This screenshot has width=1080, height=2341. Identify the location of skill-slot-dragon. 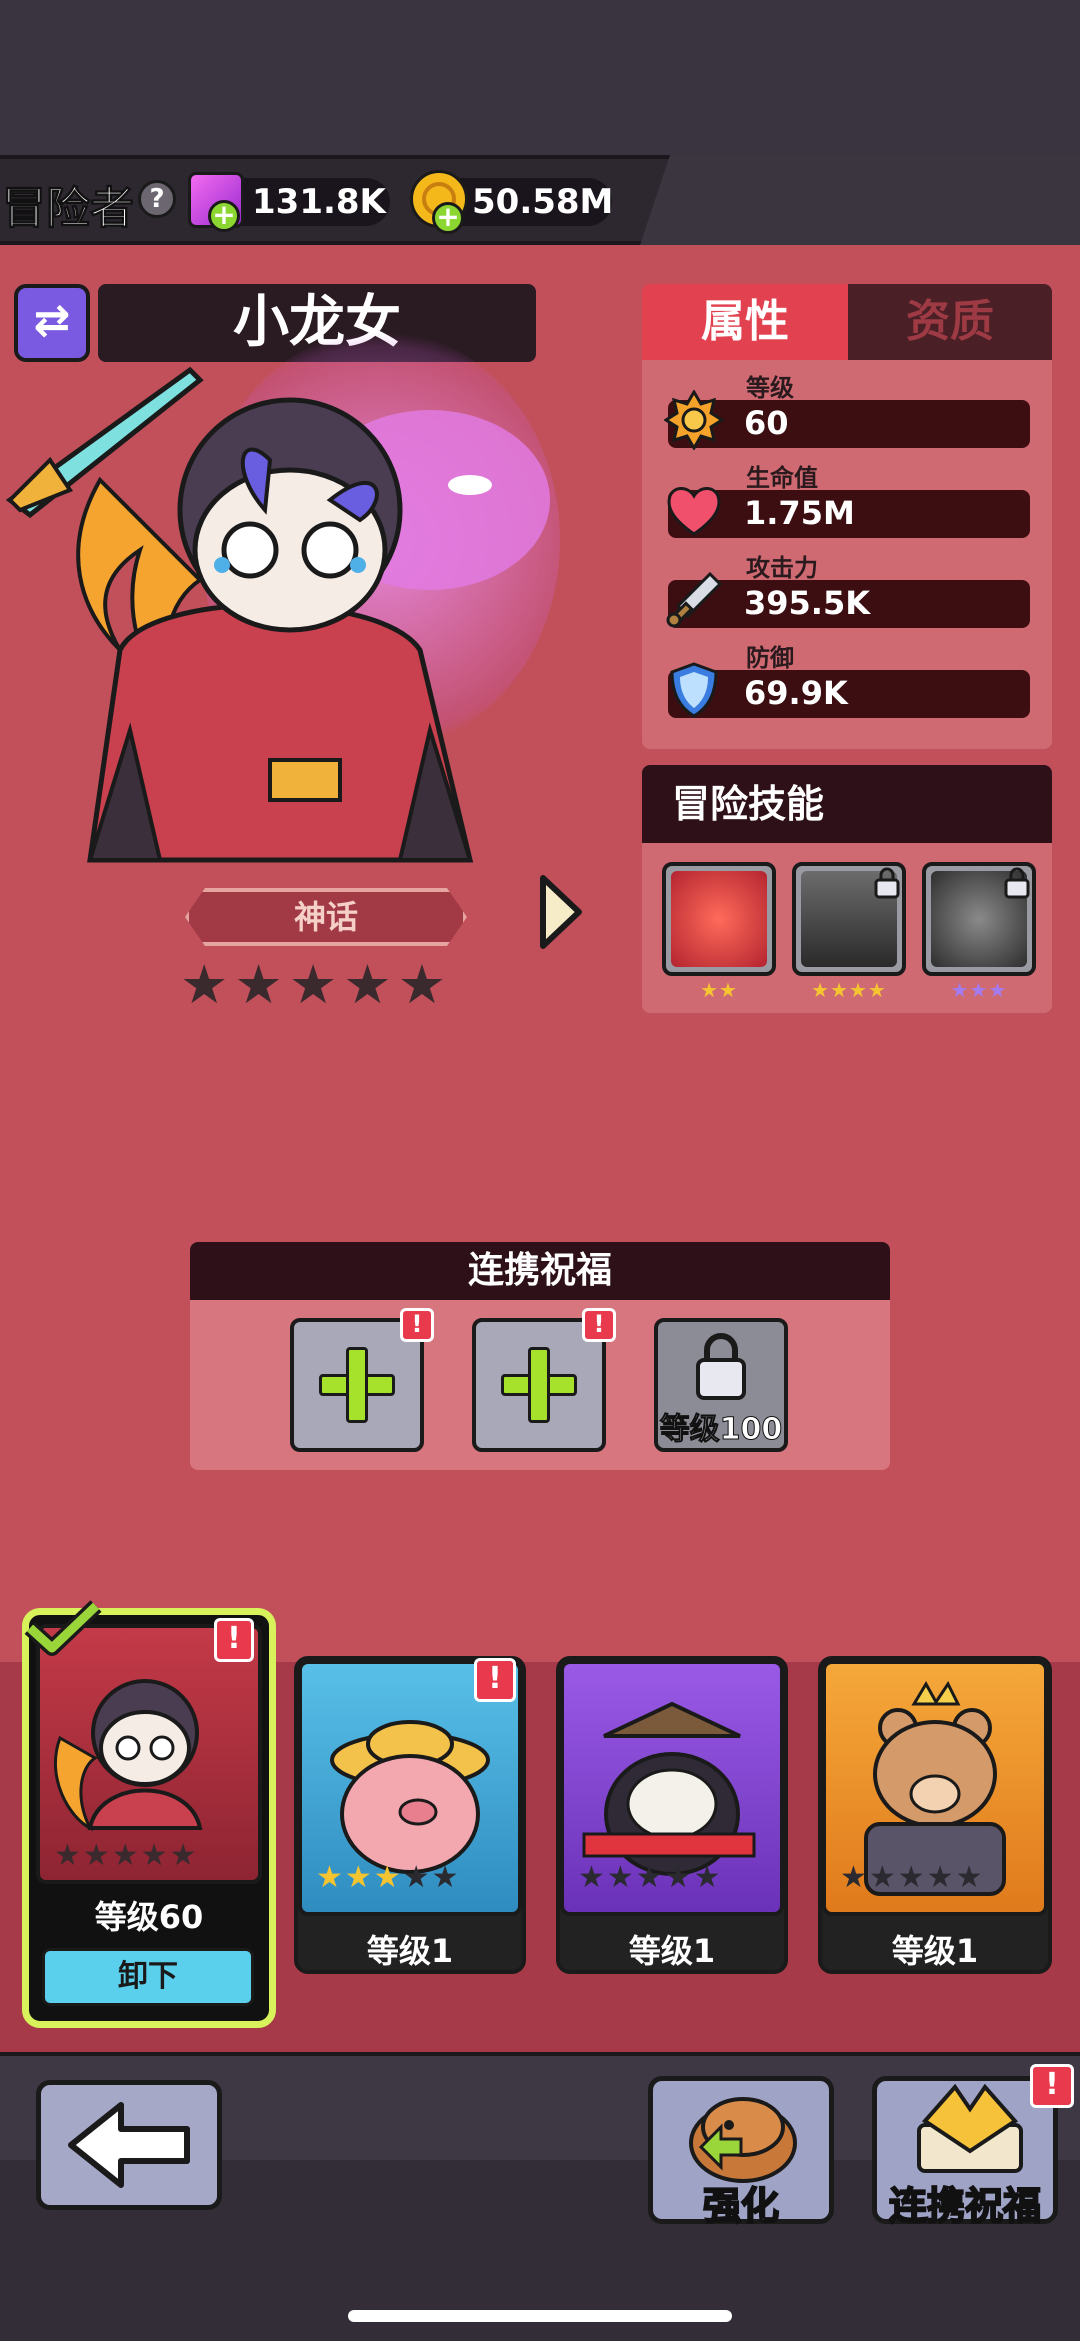
(719, 919).